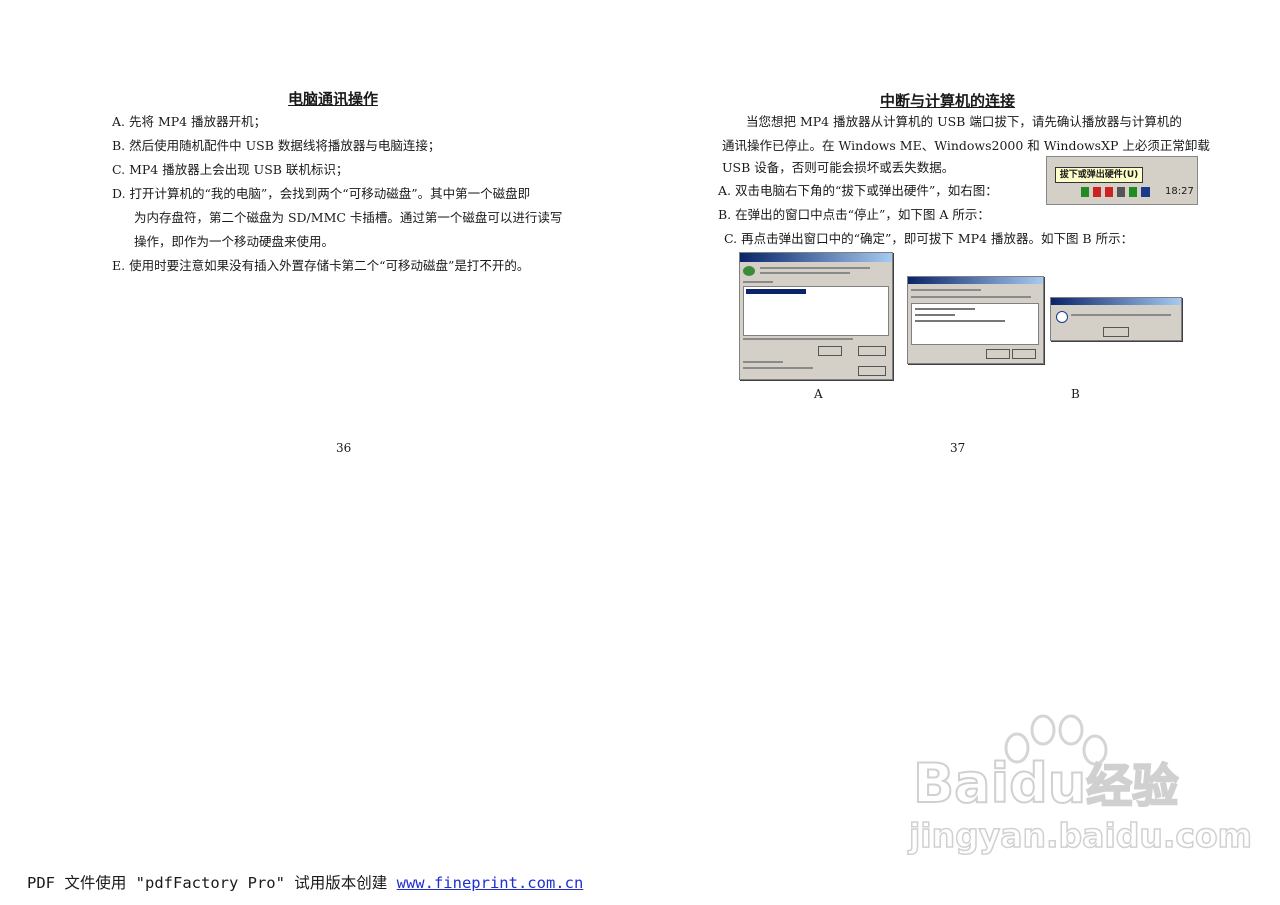 This screenshot has height=905, width=1280. What do you see at coordinates (1047, 783) in the screenshot?
I see `watermark-brand-du: du` at bounding box center [1047, 783].